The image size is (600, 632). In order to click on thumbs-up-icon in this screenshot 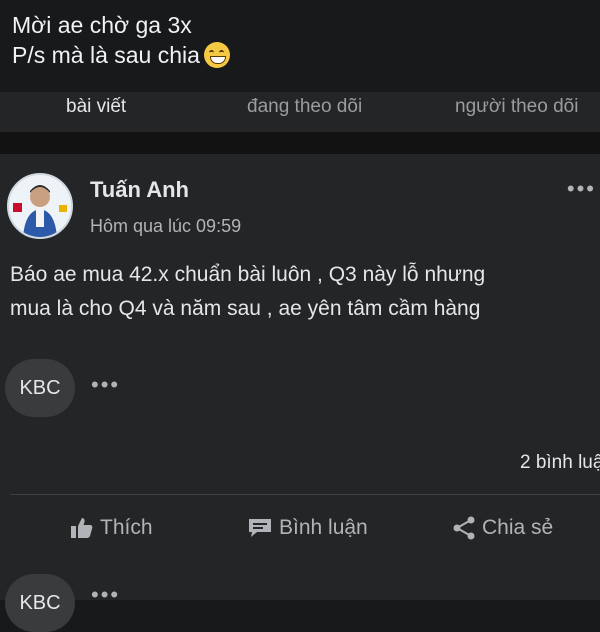, I will do `click(82, 528)`.